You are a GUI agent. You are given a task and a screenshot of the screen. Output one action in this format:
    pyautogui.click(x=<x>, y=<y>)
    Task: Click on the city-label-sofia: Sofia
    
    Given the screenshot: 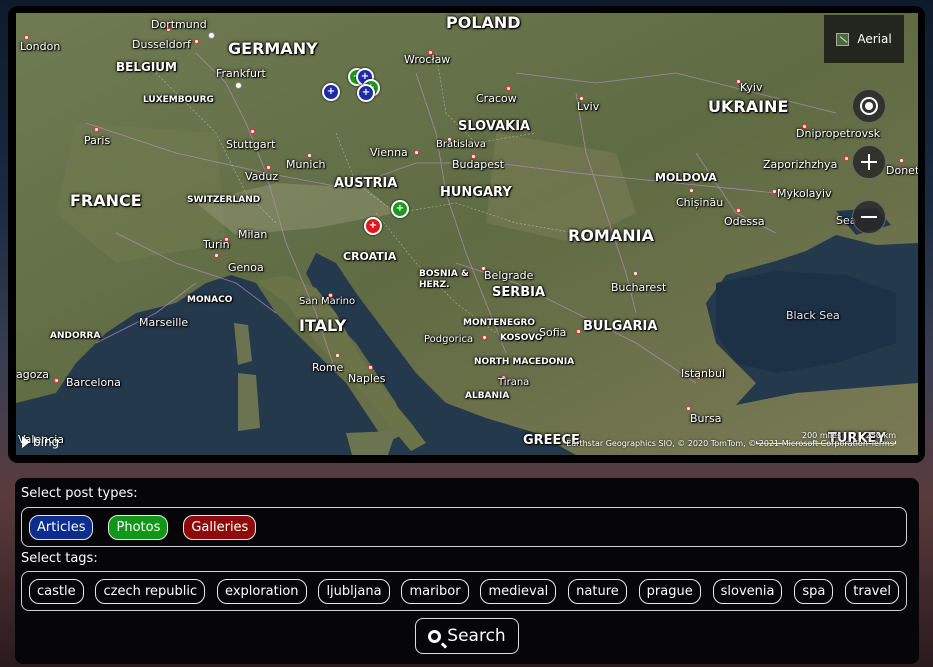 What is the action you would take?
    pyautogui.click(x=553, y=332)
    